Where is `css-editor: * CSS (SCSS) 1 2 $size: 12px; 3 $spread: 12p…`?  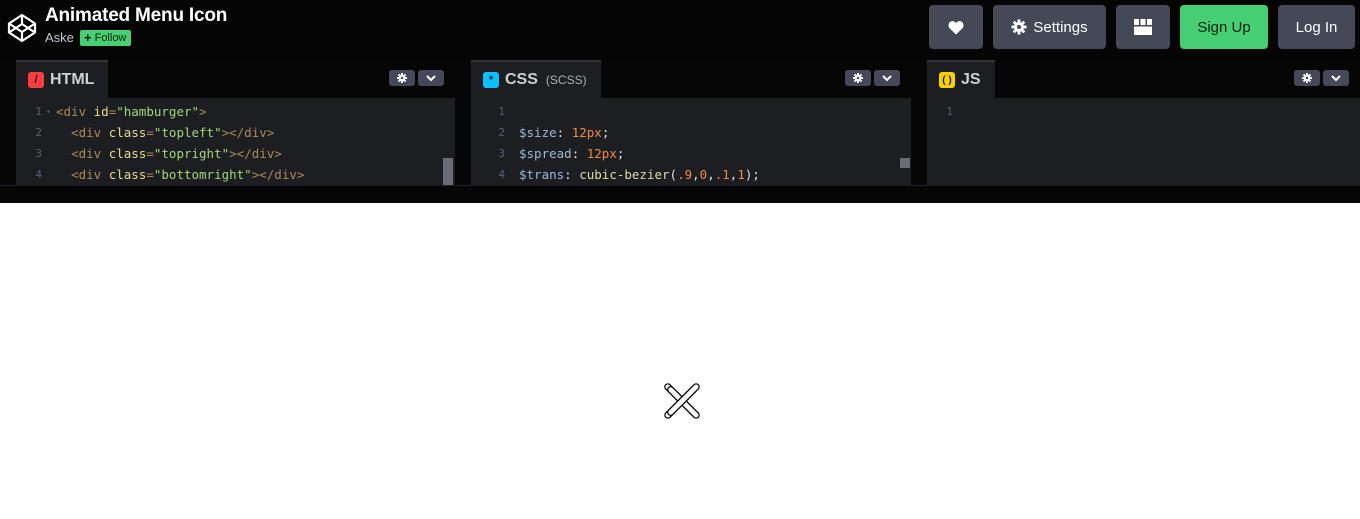 css-editor: * CSS (SCSS) 1 2 $size: 12px; 3 $spread: 12p… is located at coordinates (691, 122).